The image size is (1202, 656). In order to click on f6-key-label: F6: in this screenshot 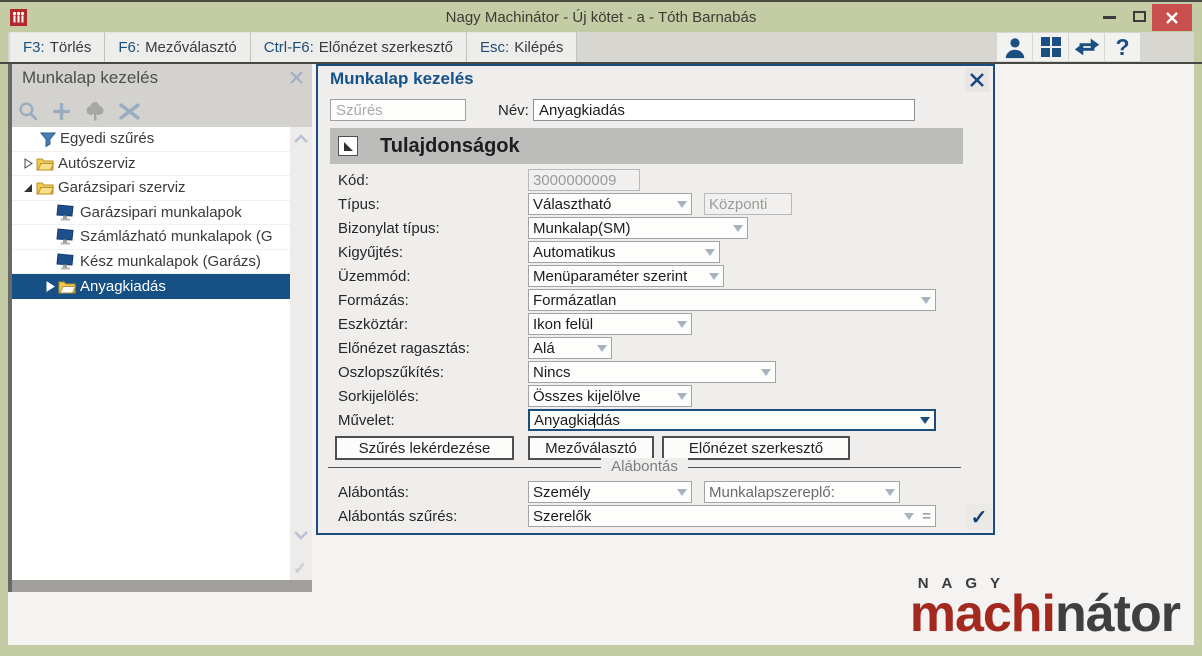, I will do `click(129, 47)`.